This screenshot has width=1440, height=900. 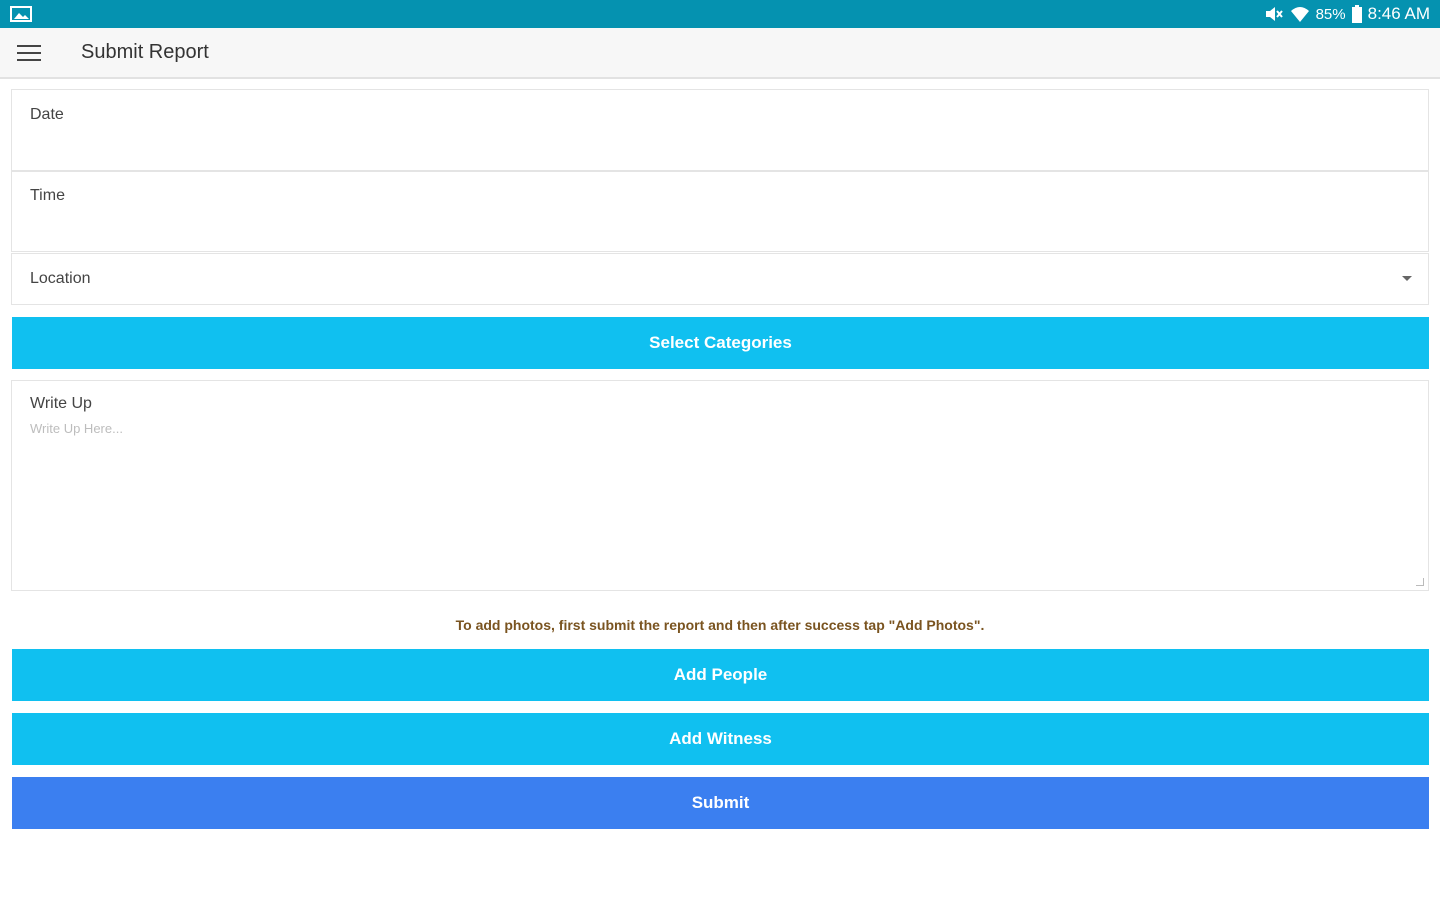 I want to click on write-up-label: Write Up, so click(x=61, y=403).